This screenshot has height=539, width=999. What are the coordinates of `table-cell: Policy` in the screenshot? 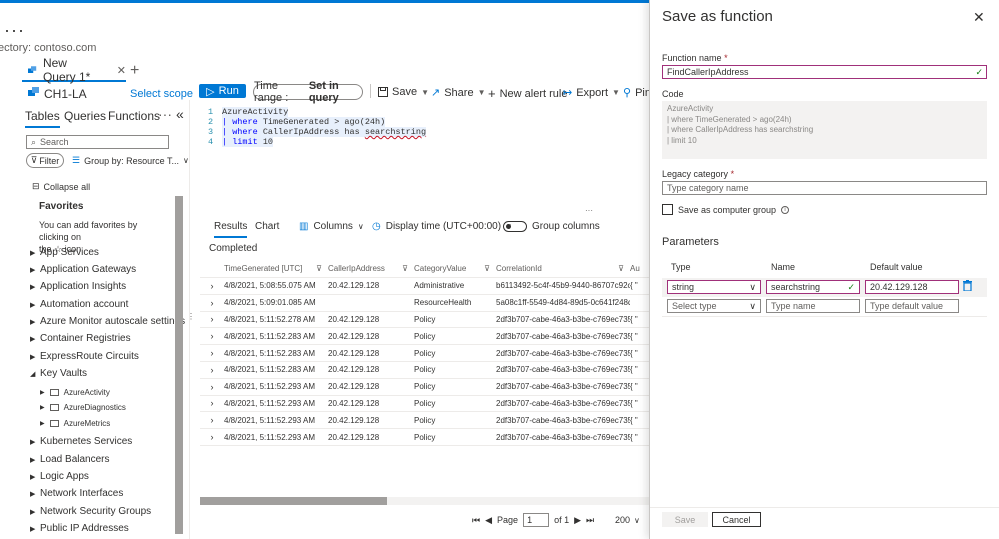 It's located at (425, 353).